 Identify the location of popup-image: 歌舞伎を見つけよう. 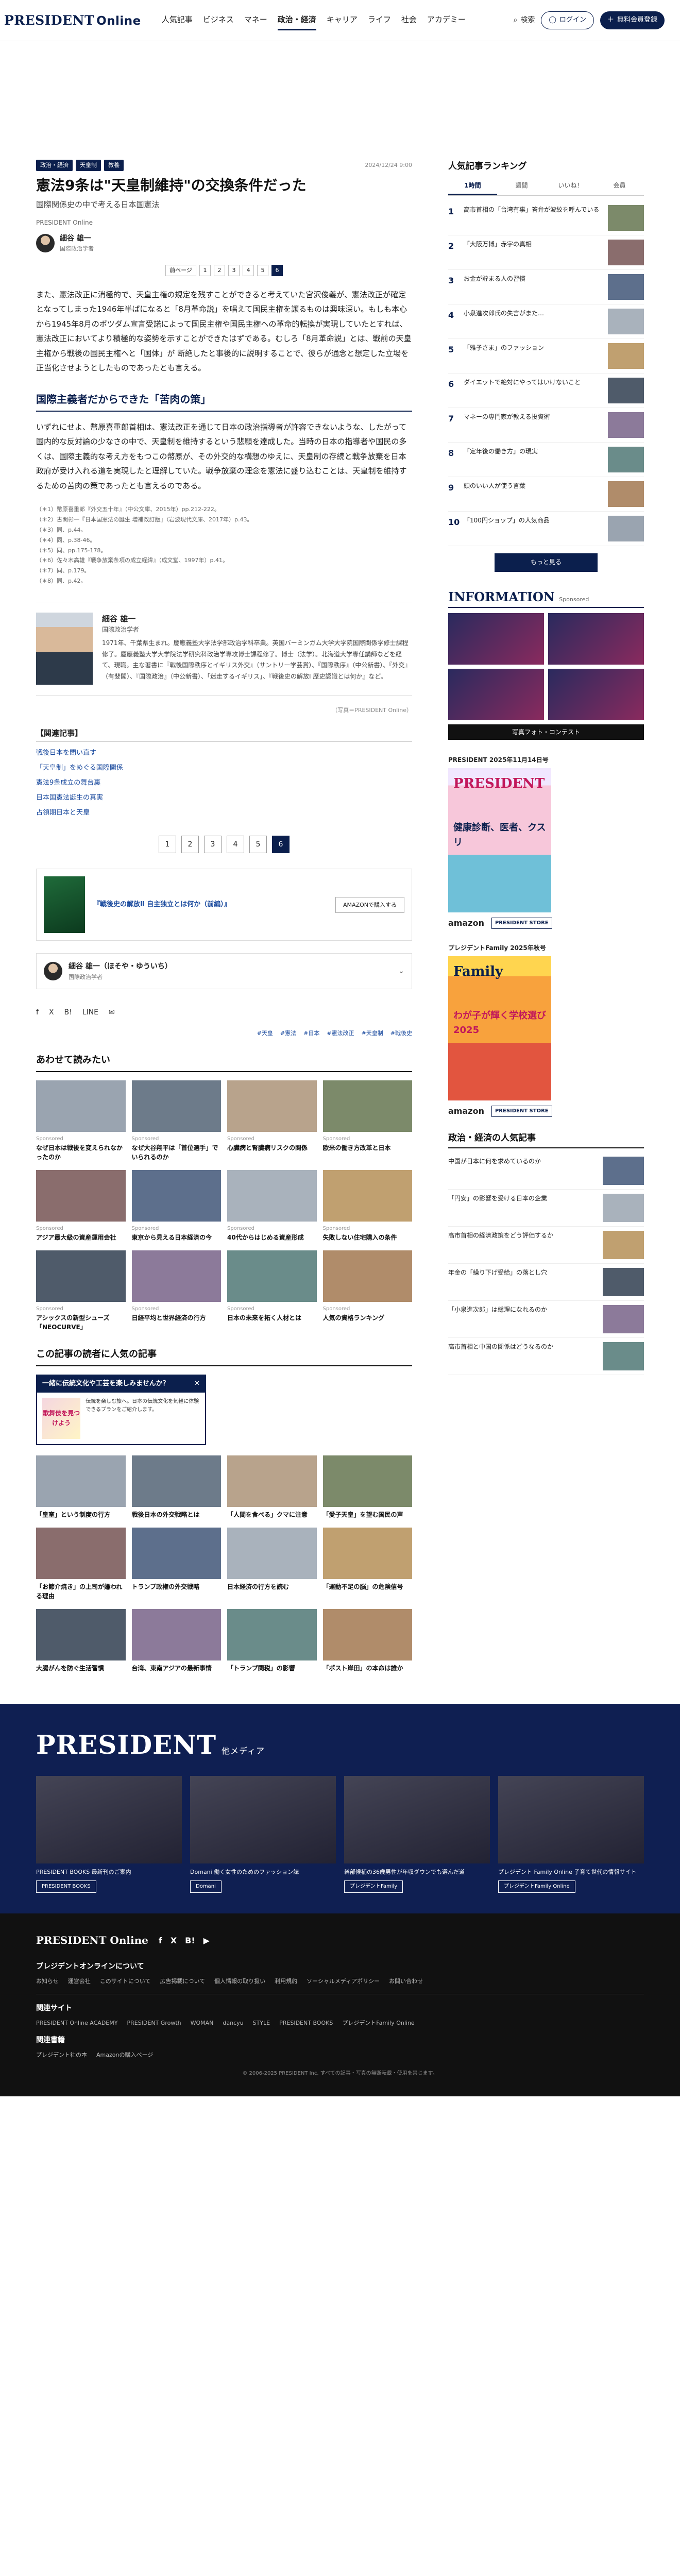
(61, 1418).